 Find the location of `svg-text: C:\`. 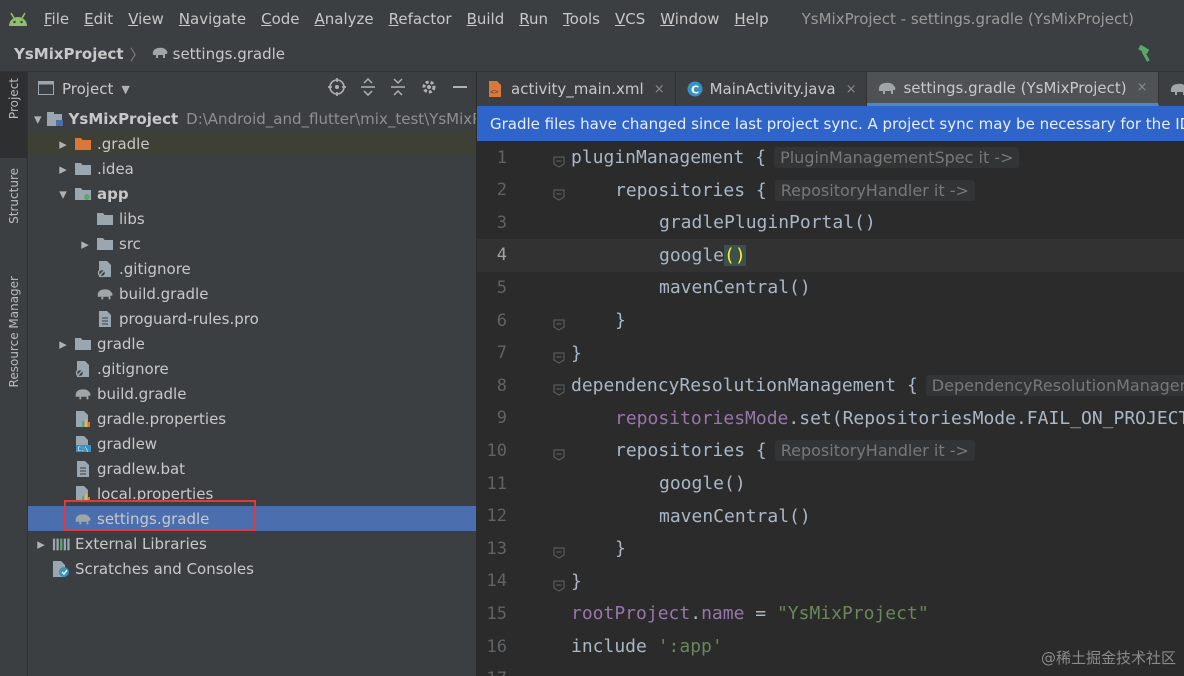

svg-text: C:\ is located at coordinates (83, 449).